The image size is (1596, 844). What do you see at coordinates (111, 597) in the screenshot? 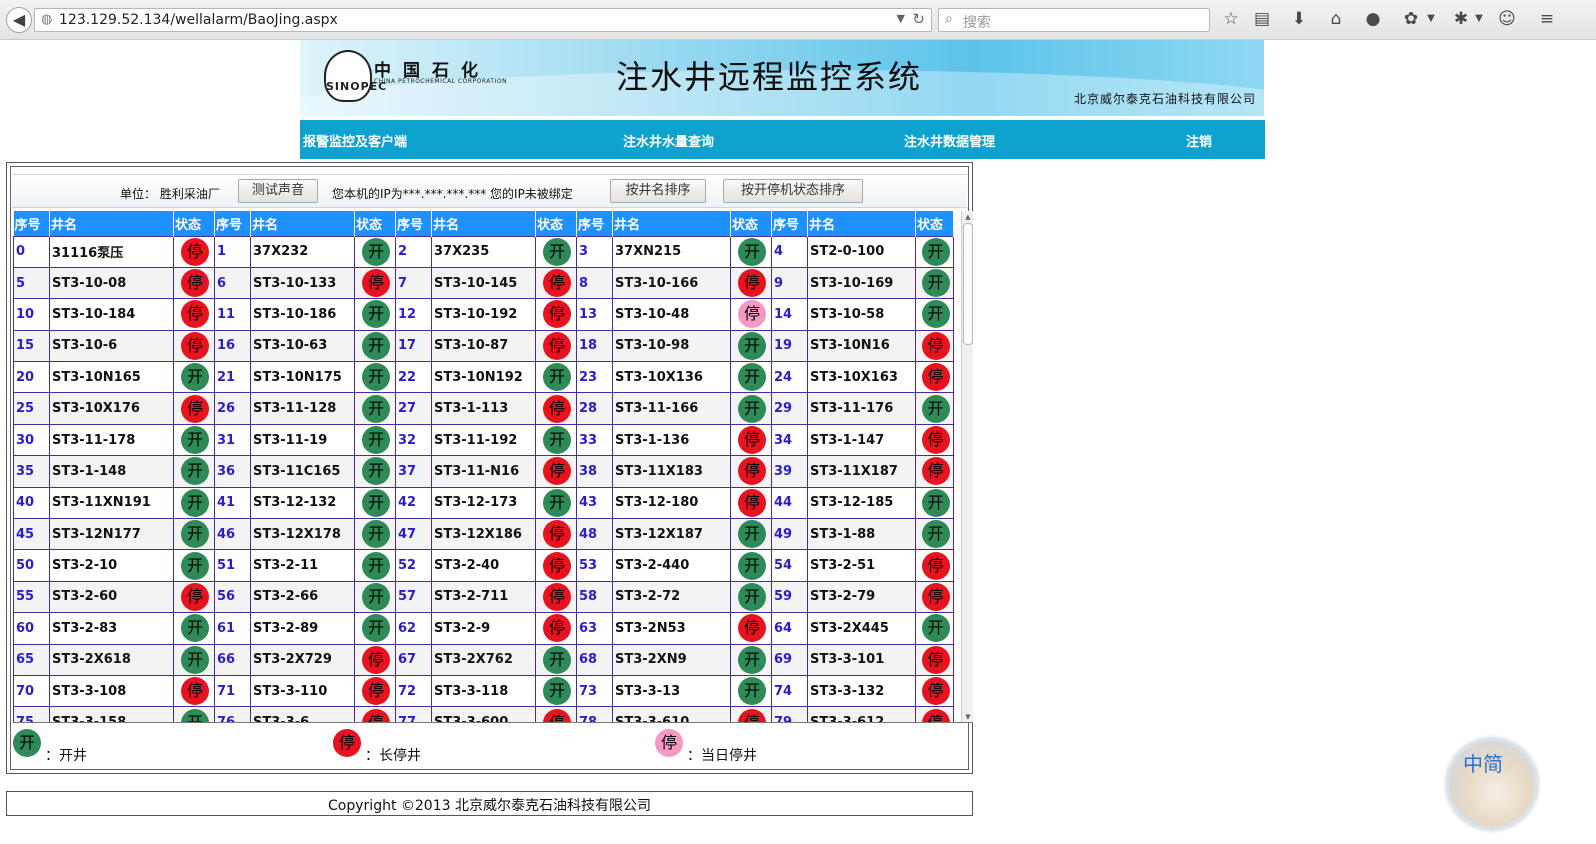
I see `well-name: ST3-2-60` at bounding box center [111, 597].